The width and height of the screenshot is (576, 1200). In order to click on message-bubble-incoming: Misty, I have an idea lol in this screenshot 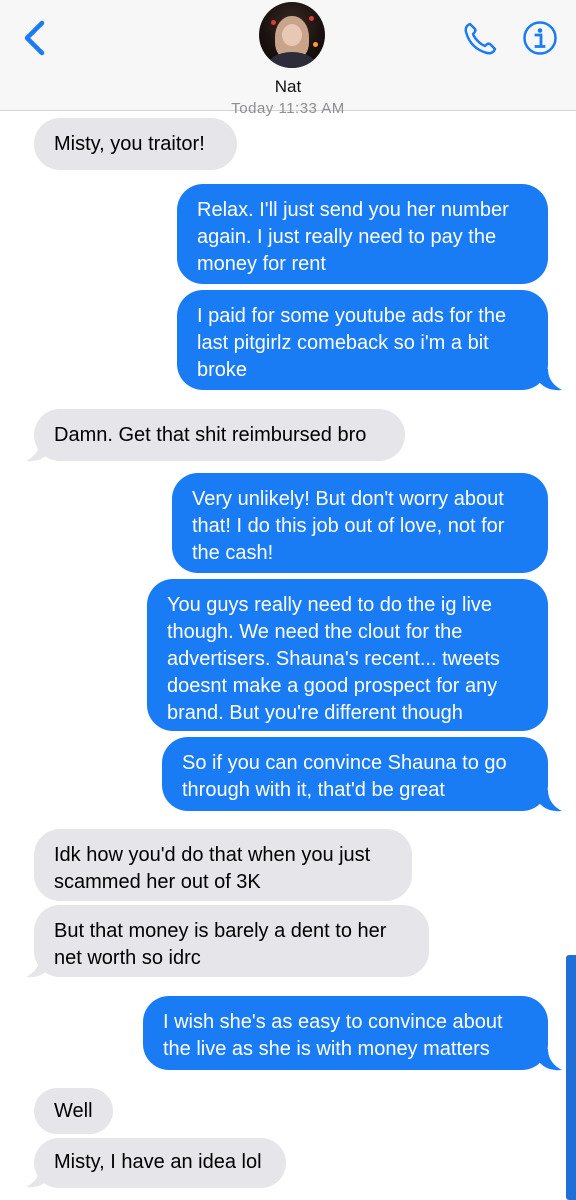, I will do `click(160, 1163)`.